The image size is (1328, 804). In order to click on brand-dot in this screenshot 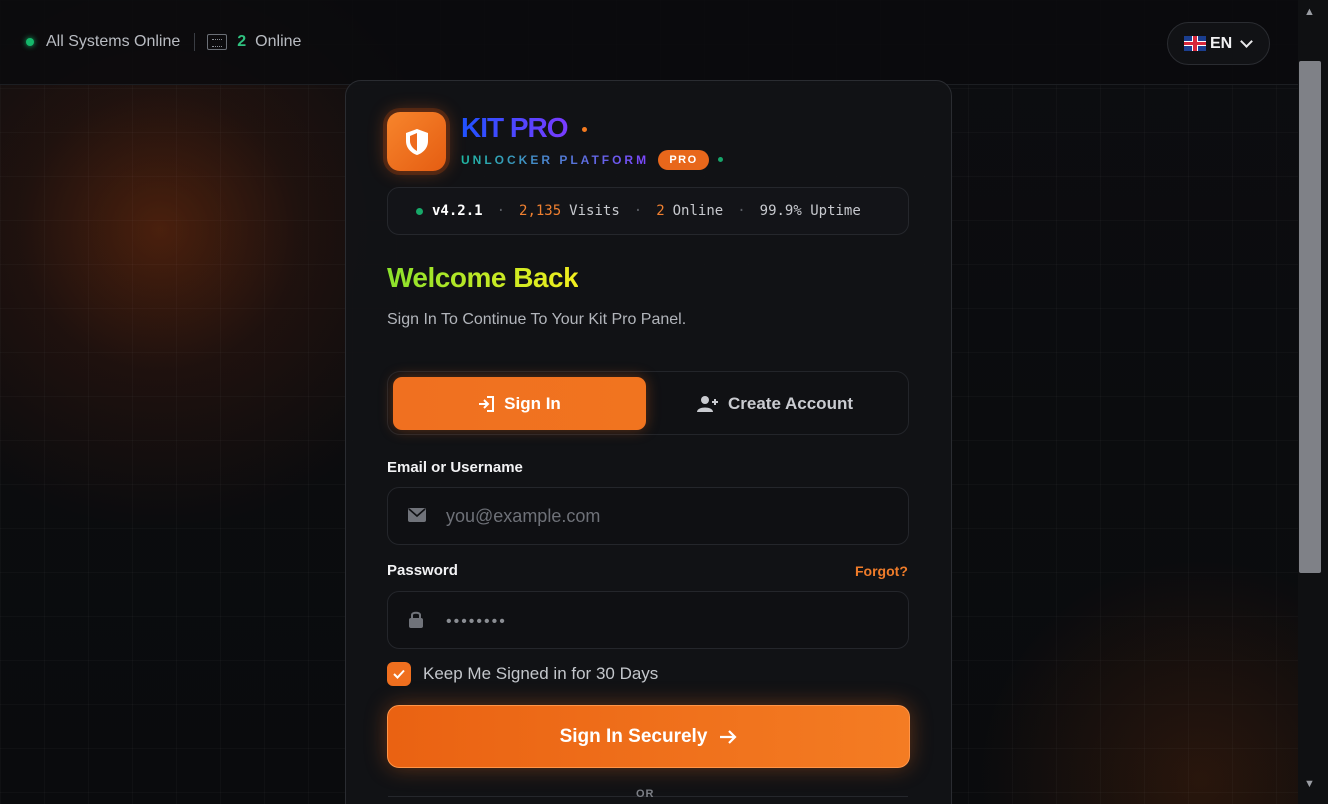, I will do `click(584, 129)`.